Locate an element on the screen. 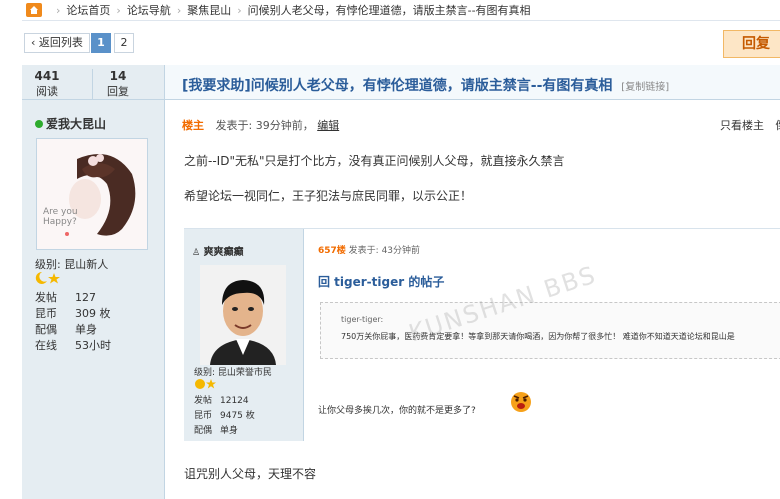  author-level: 级别: 昆山新人 is located at coordinates (72, 264).